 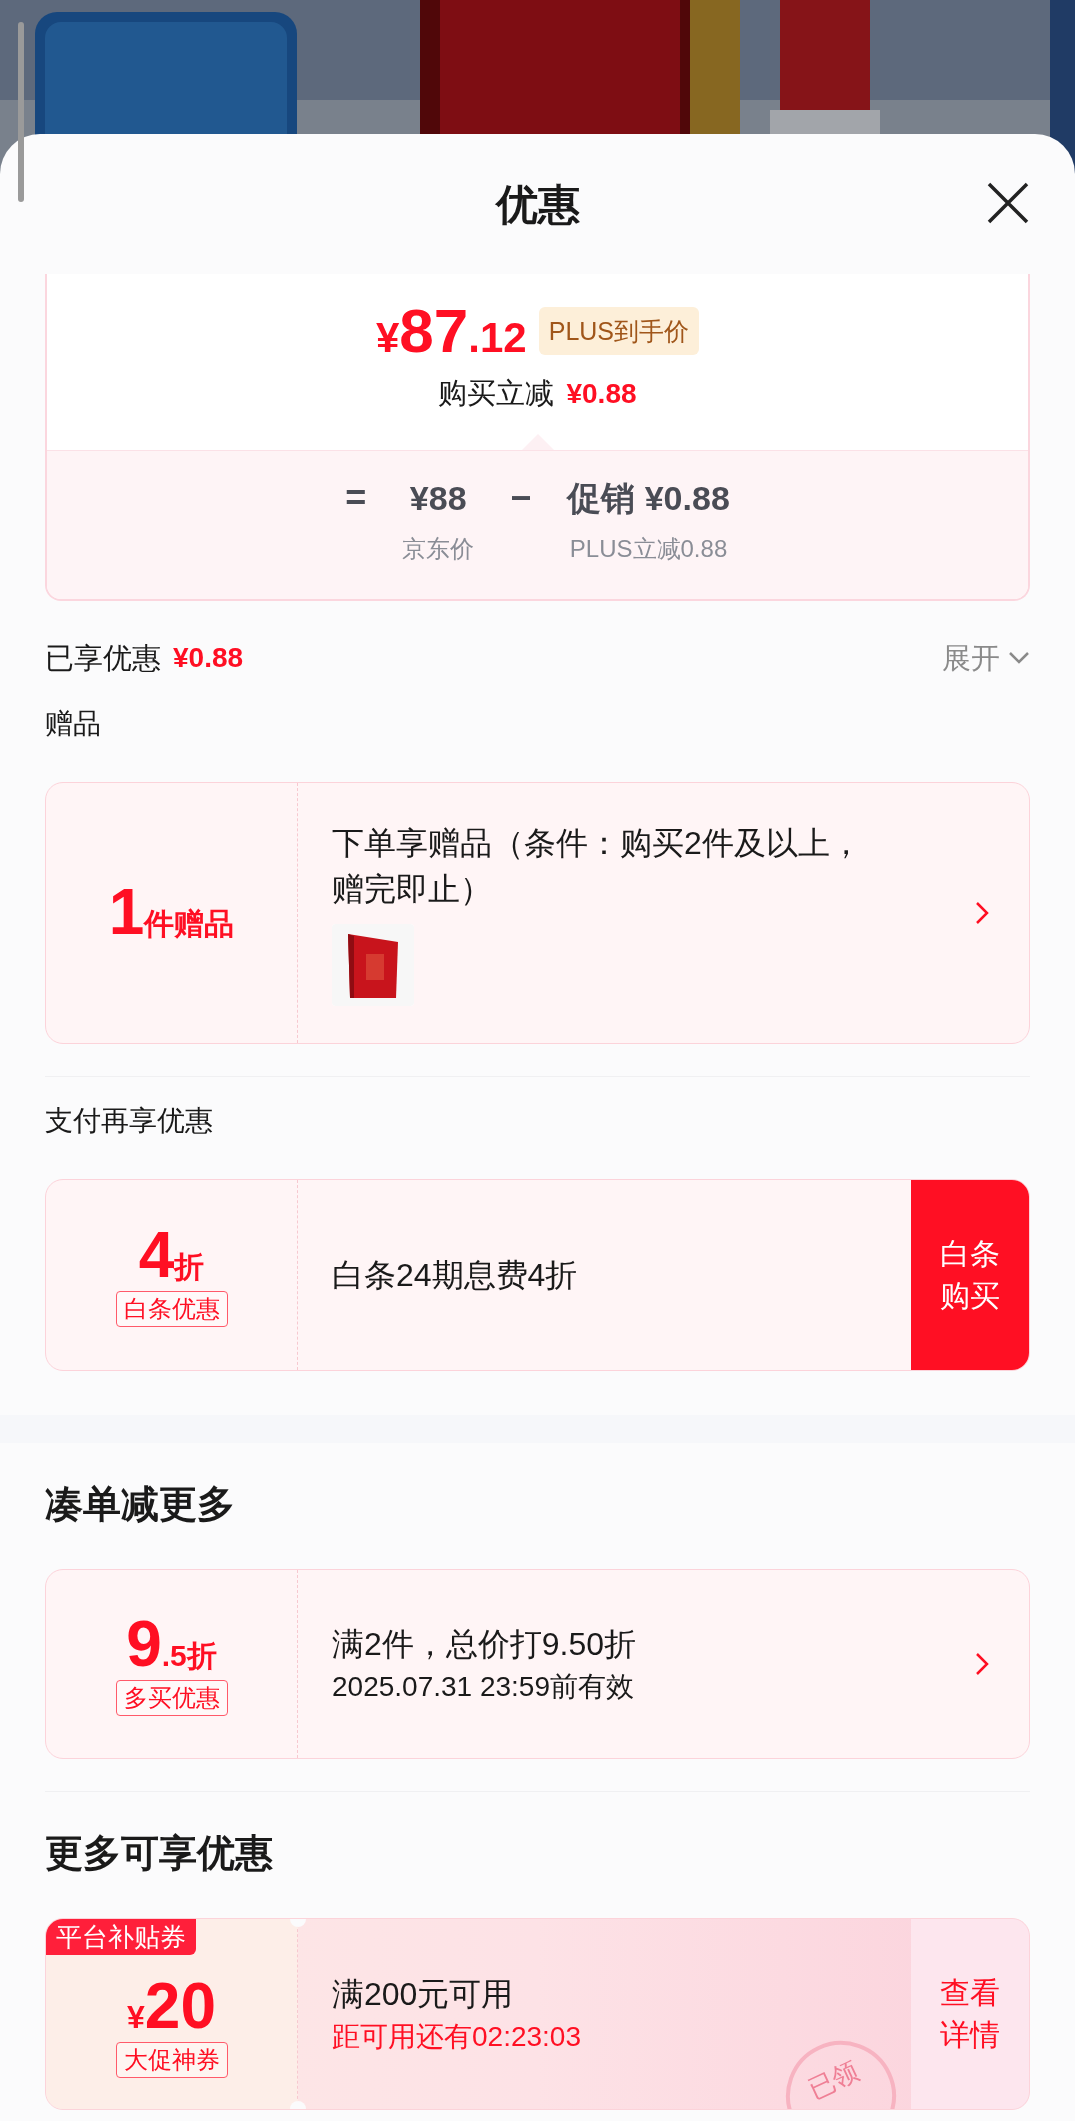 What do you see at coordinates (618, 331) in the screenshot?
I see `plus-badge: PLUS到手价` at bounding box center [618, 331].